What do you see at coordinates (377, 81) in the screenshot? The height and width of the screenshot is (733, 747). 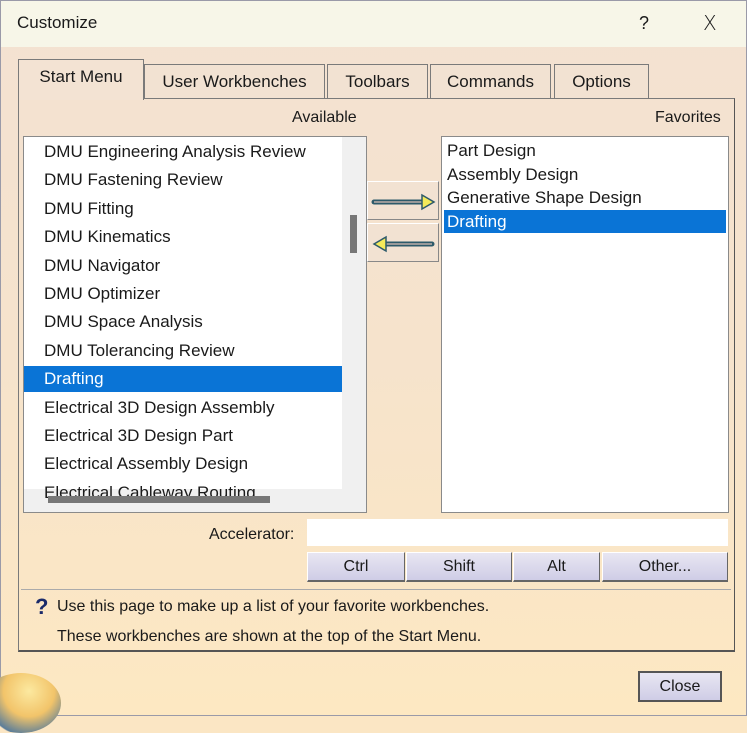 I see `tab-toolbars: Toolbars` at bounding box center [377, 81].